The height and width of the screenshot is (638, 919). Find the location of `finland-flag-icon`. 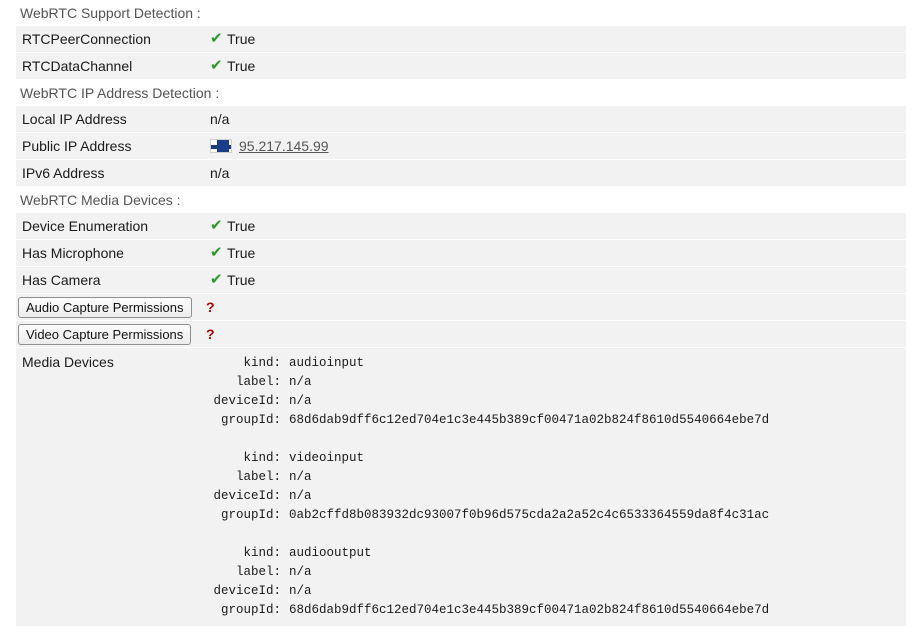

finland-flag-icon is located at coordinates (221, 146).